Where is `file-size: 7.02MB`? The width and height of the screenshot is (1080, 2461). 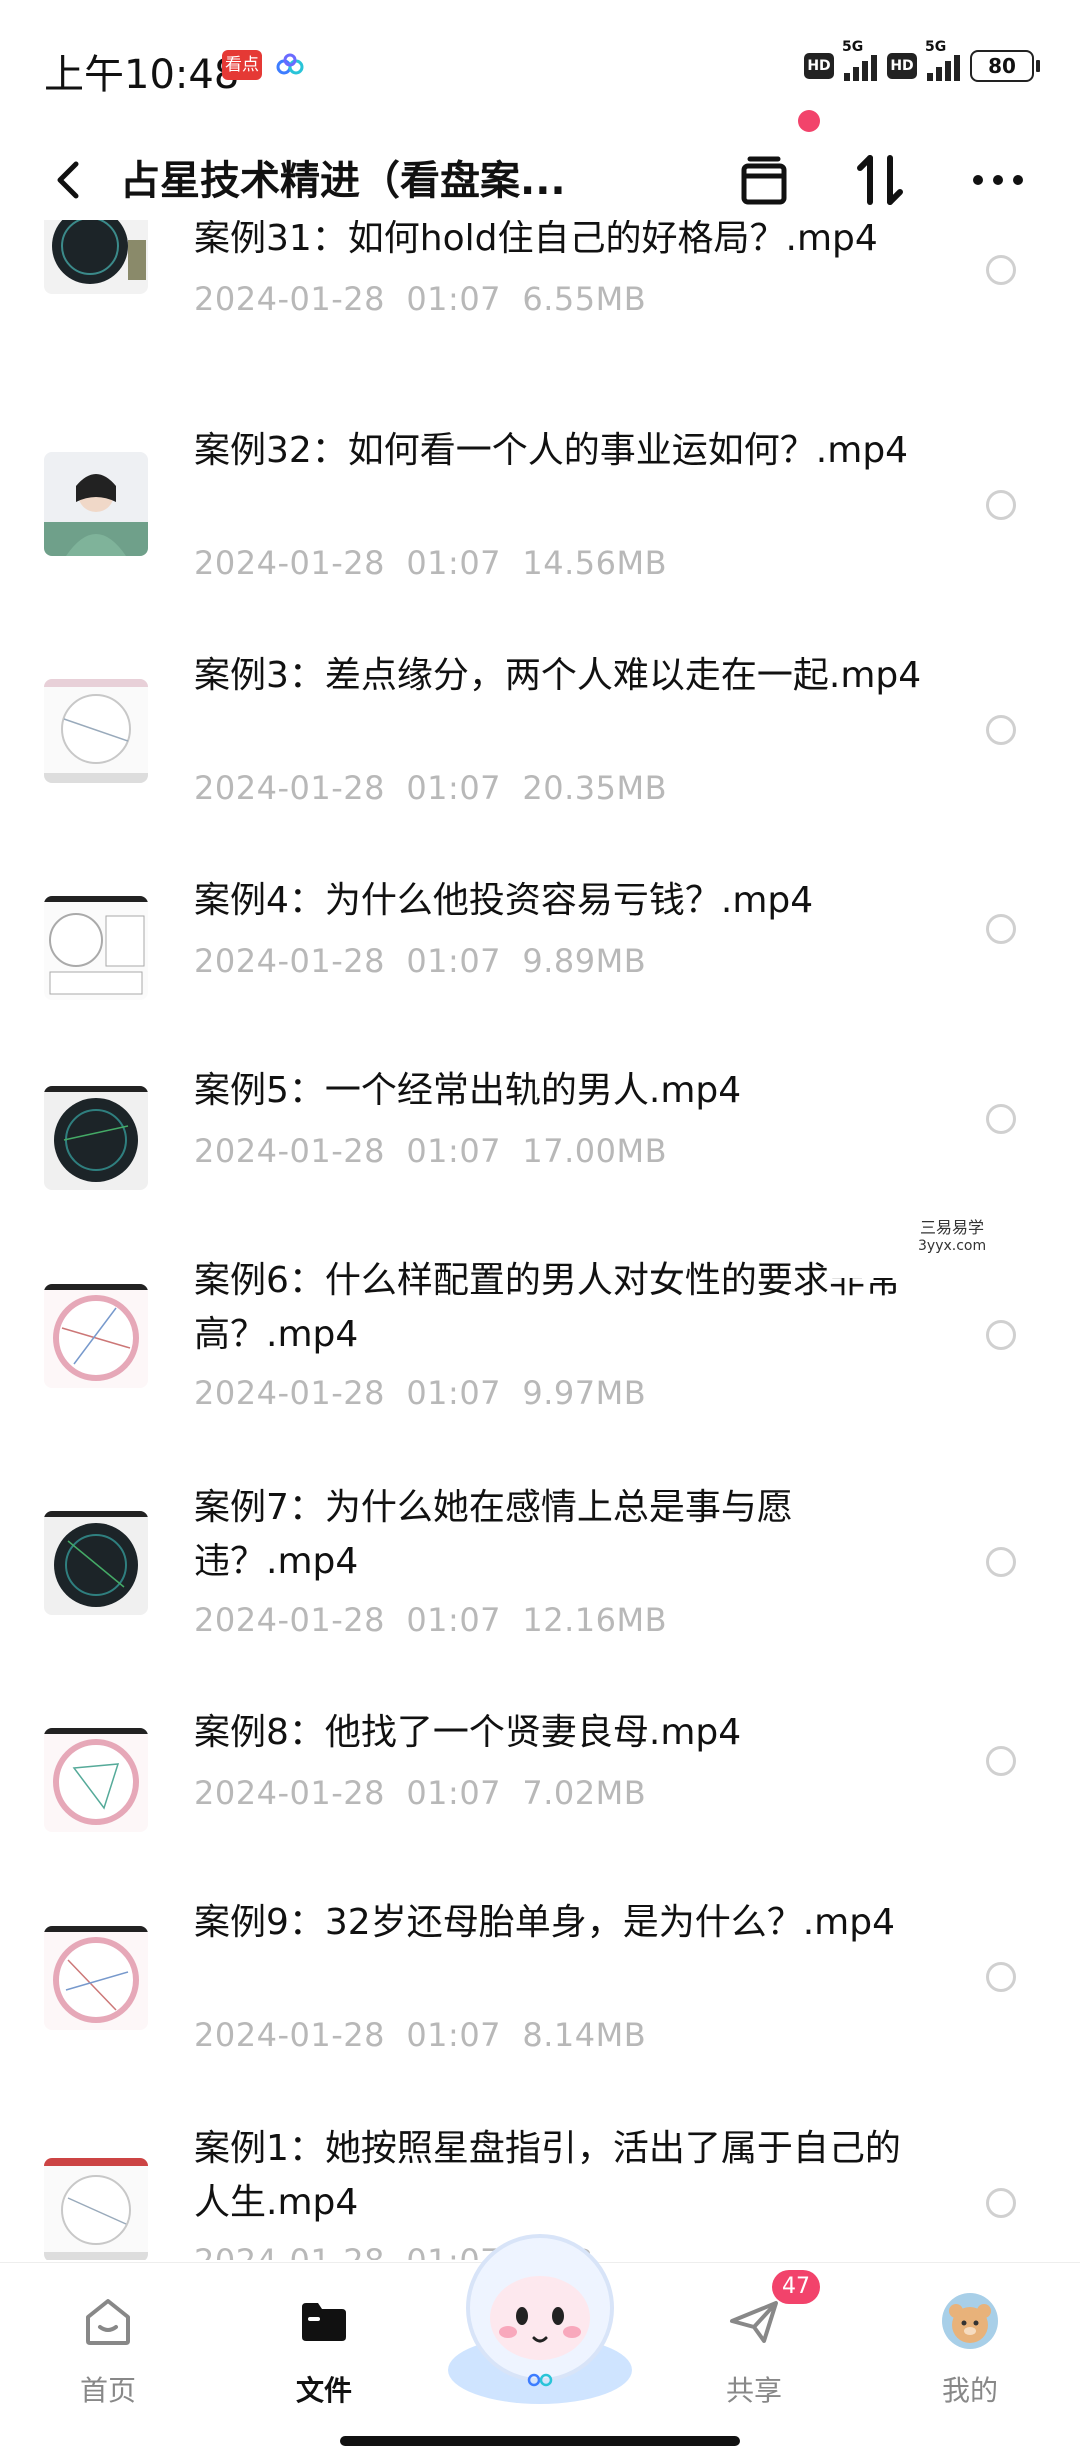 file-size: 7.02MB is located at coordinates (584, 1793).